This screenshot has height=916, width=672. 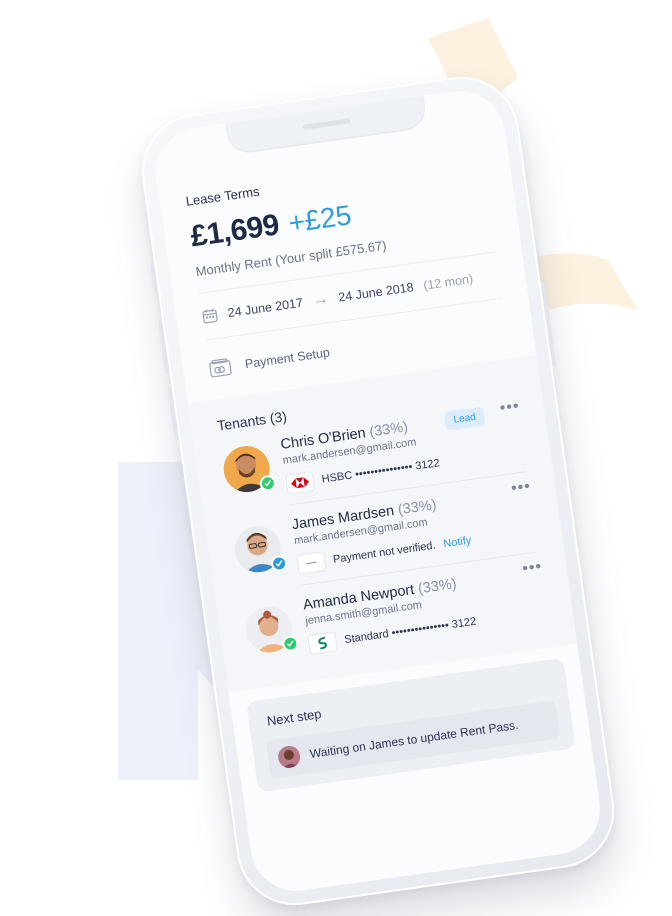 I want to click on hsbc-logo-icon, so click(x=300, y=482).